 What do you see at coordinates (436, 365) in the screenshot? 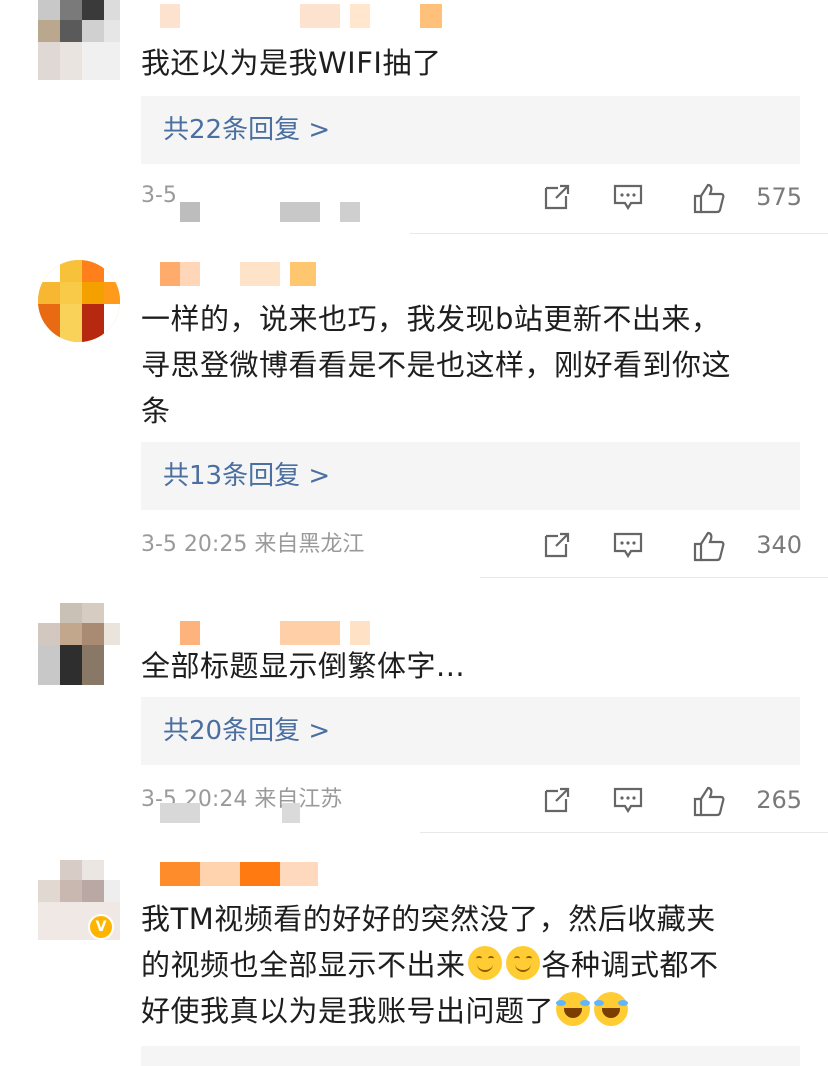
I see `comment-text-line: 寻思登微博看看是不是也这样，刚好看到你这` at bounding box center [436, 365].